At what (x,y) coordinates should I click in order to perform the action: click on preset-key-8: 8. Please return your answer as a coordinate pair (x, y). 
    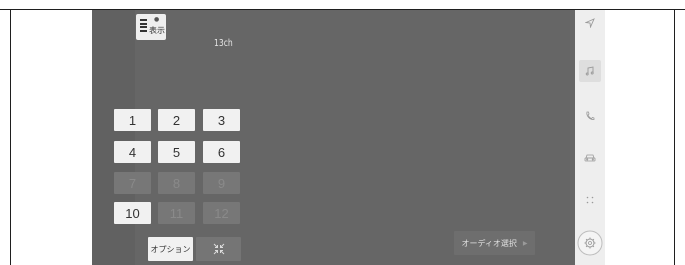
    Looking at the image, I should click on (176, 183).